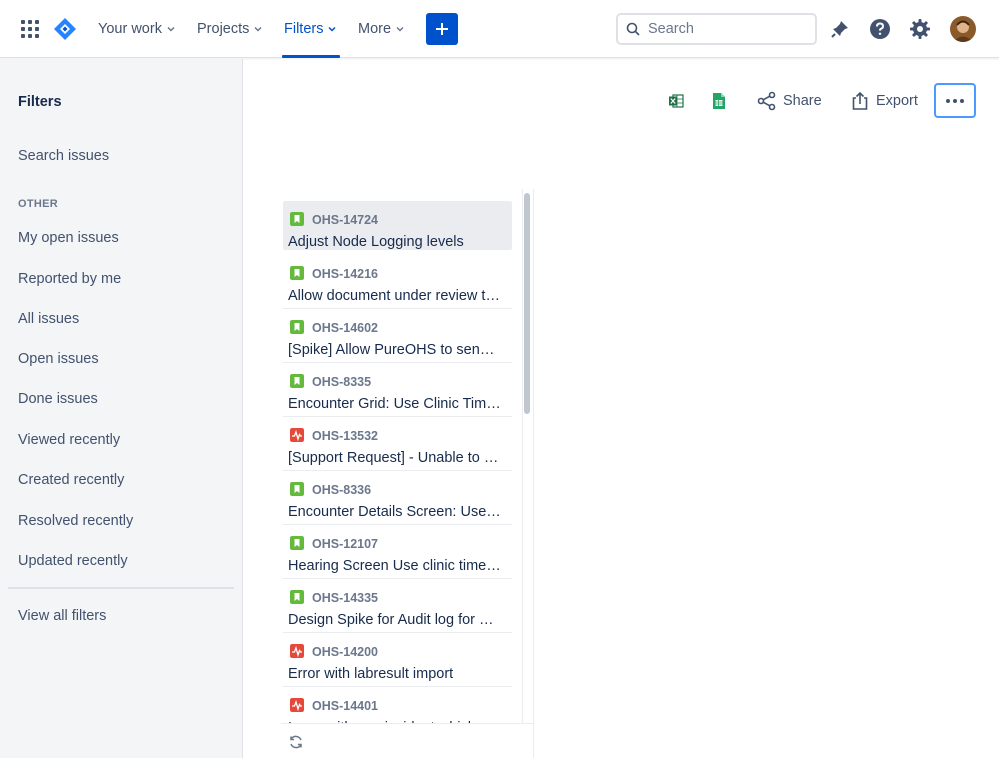  What do you see at coordinates (296, 742) in the screenshot?
I see `refresh-icon` at bounding box center [296, 742].